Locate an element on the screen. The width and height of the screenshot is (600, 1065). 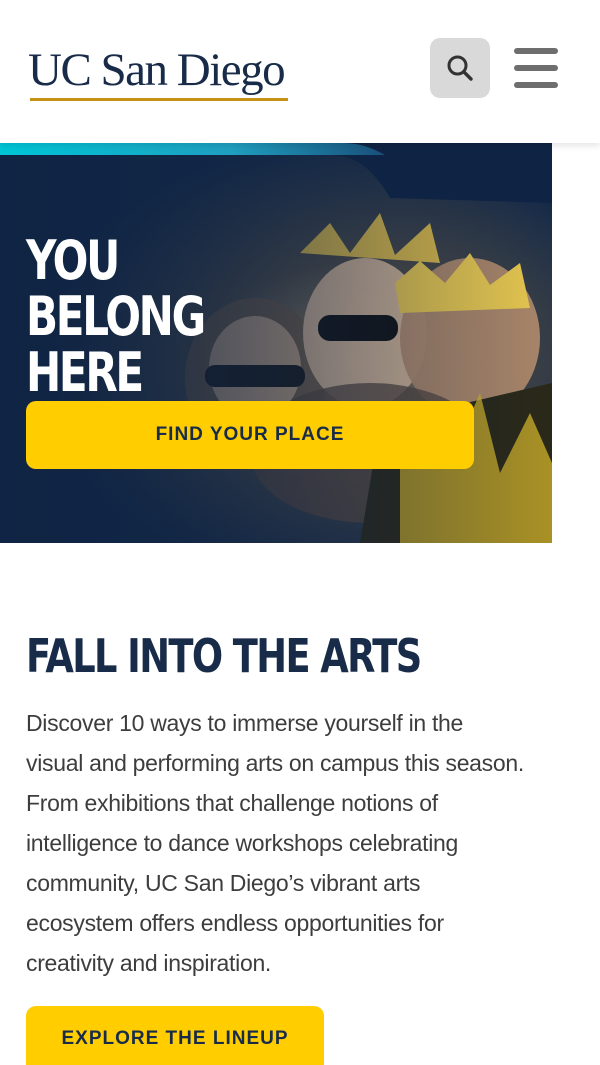
logo-wordmark: UC San Diego is located at coordinates (157, 70).